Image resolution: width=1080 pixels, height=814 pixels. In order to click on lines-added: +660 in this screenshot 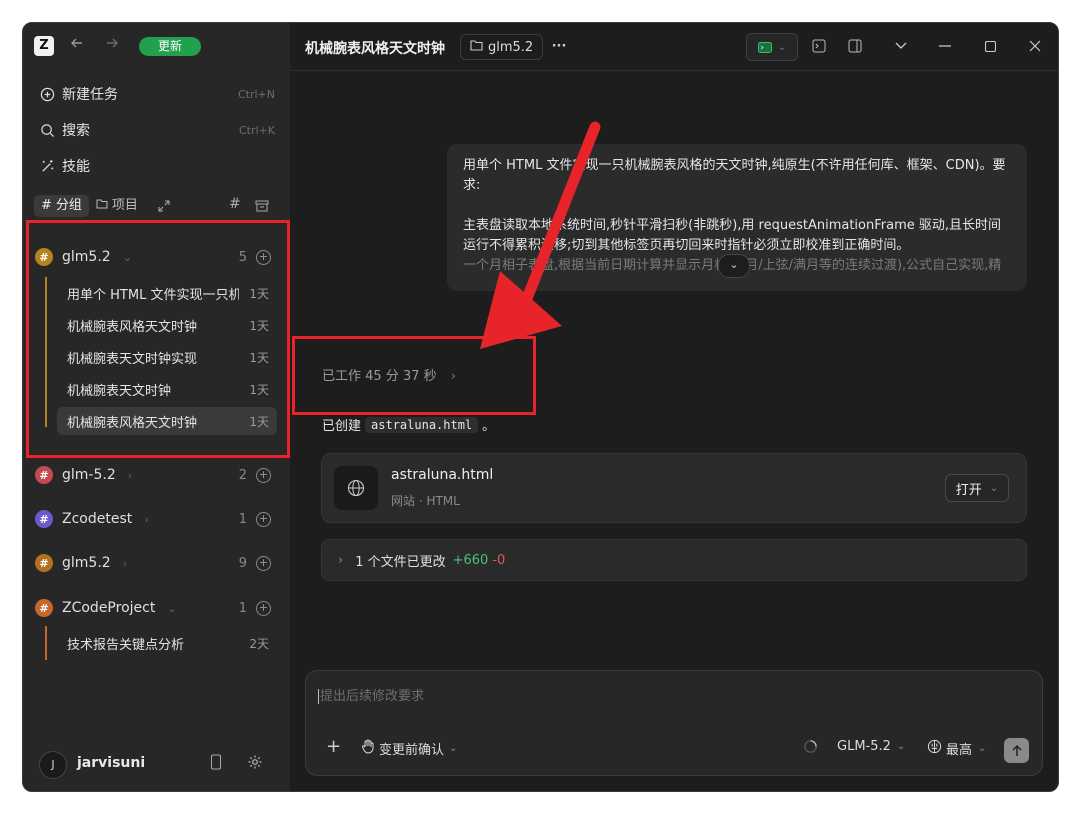, I will do `click(470, 560)`.